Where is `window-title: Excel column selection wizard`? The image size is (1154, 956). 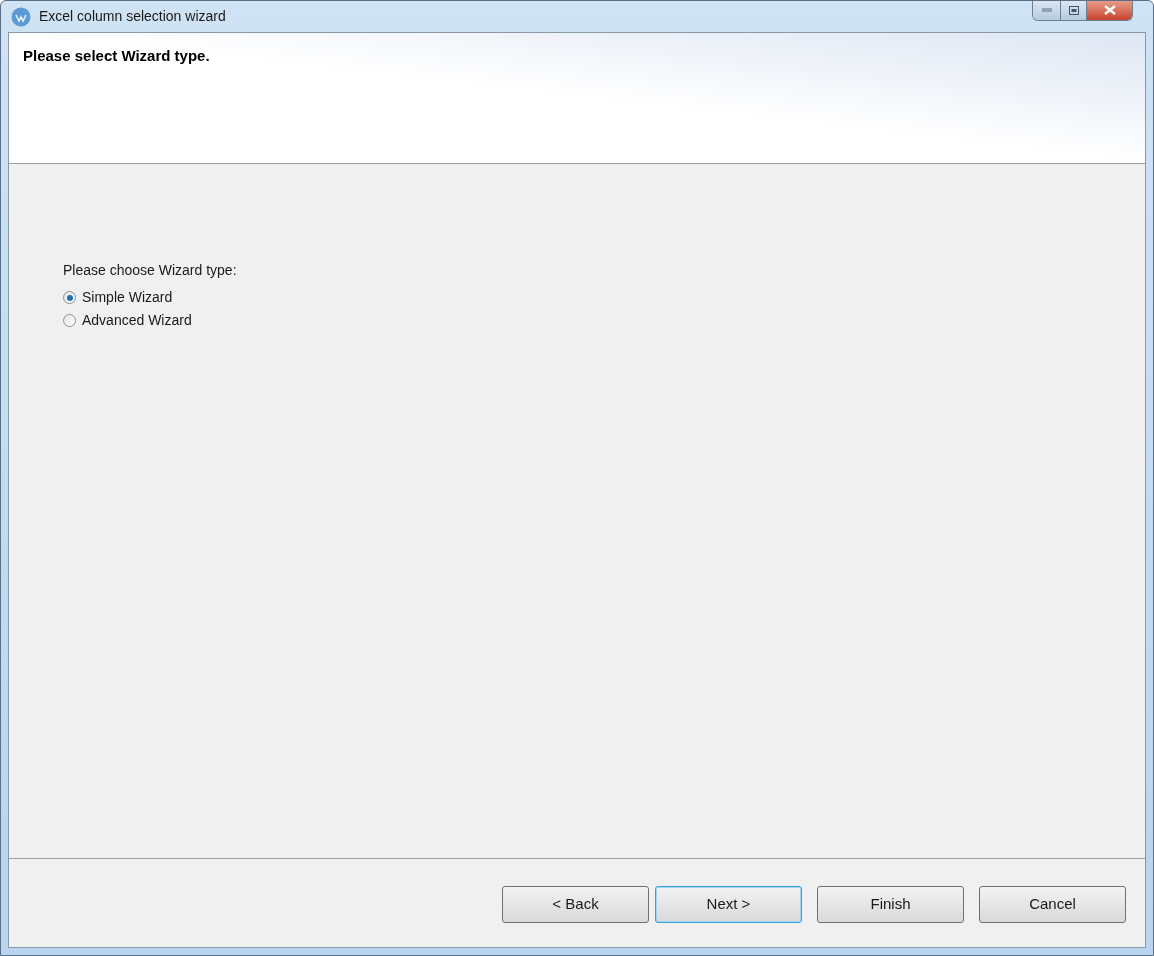
window-title: Excel column selection wizard is located at coordinates (132, 16).